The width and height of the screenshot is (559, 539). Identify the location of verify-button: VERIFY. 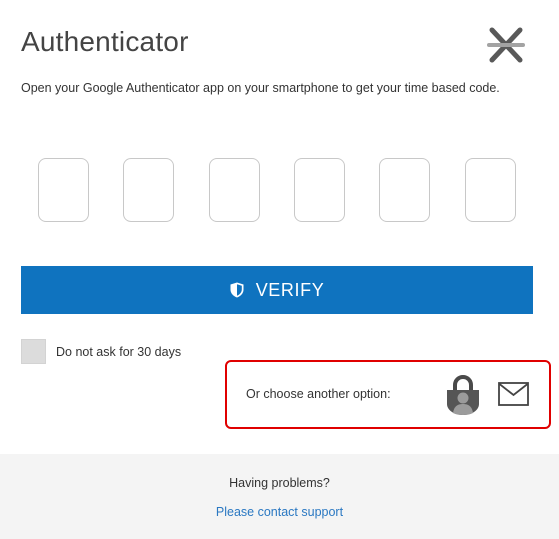
(277, 290).